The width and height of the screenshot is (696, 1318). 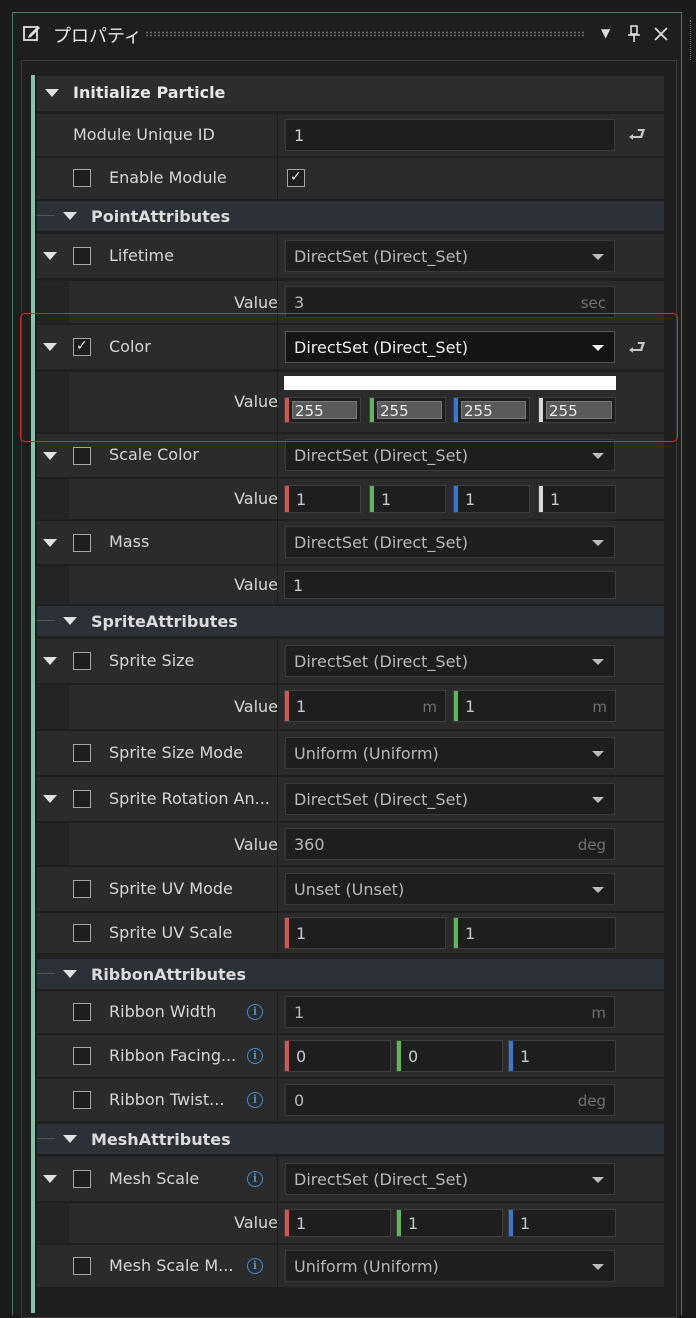 What do you see at coordinates (450, 799) in the screenshot?
I see `sprite-rotation-mode-dropdown: DirectSet (Direct_Set)` at bounding box center [450, 799].